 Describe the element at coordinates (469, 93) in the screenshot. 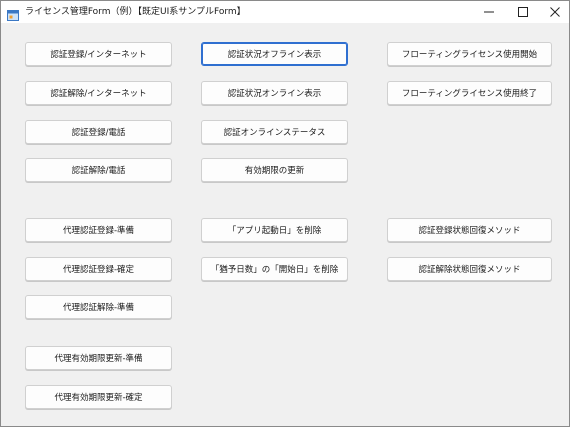

I see `floating-license-end-button: フローティングライセンス使用終了` at that location.